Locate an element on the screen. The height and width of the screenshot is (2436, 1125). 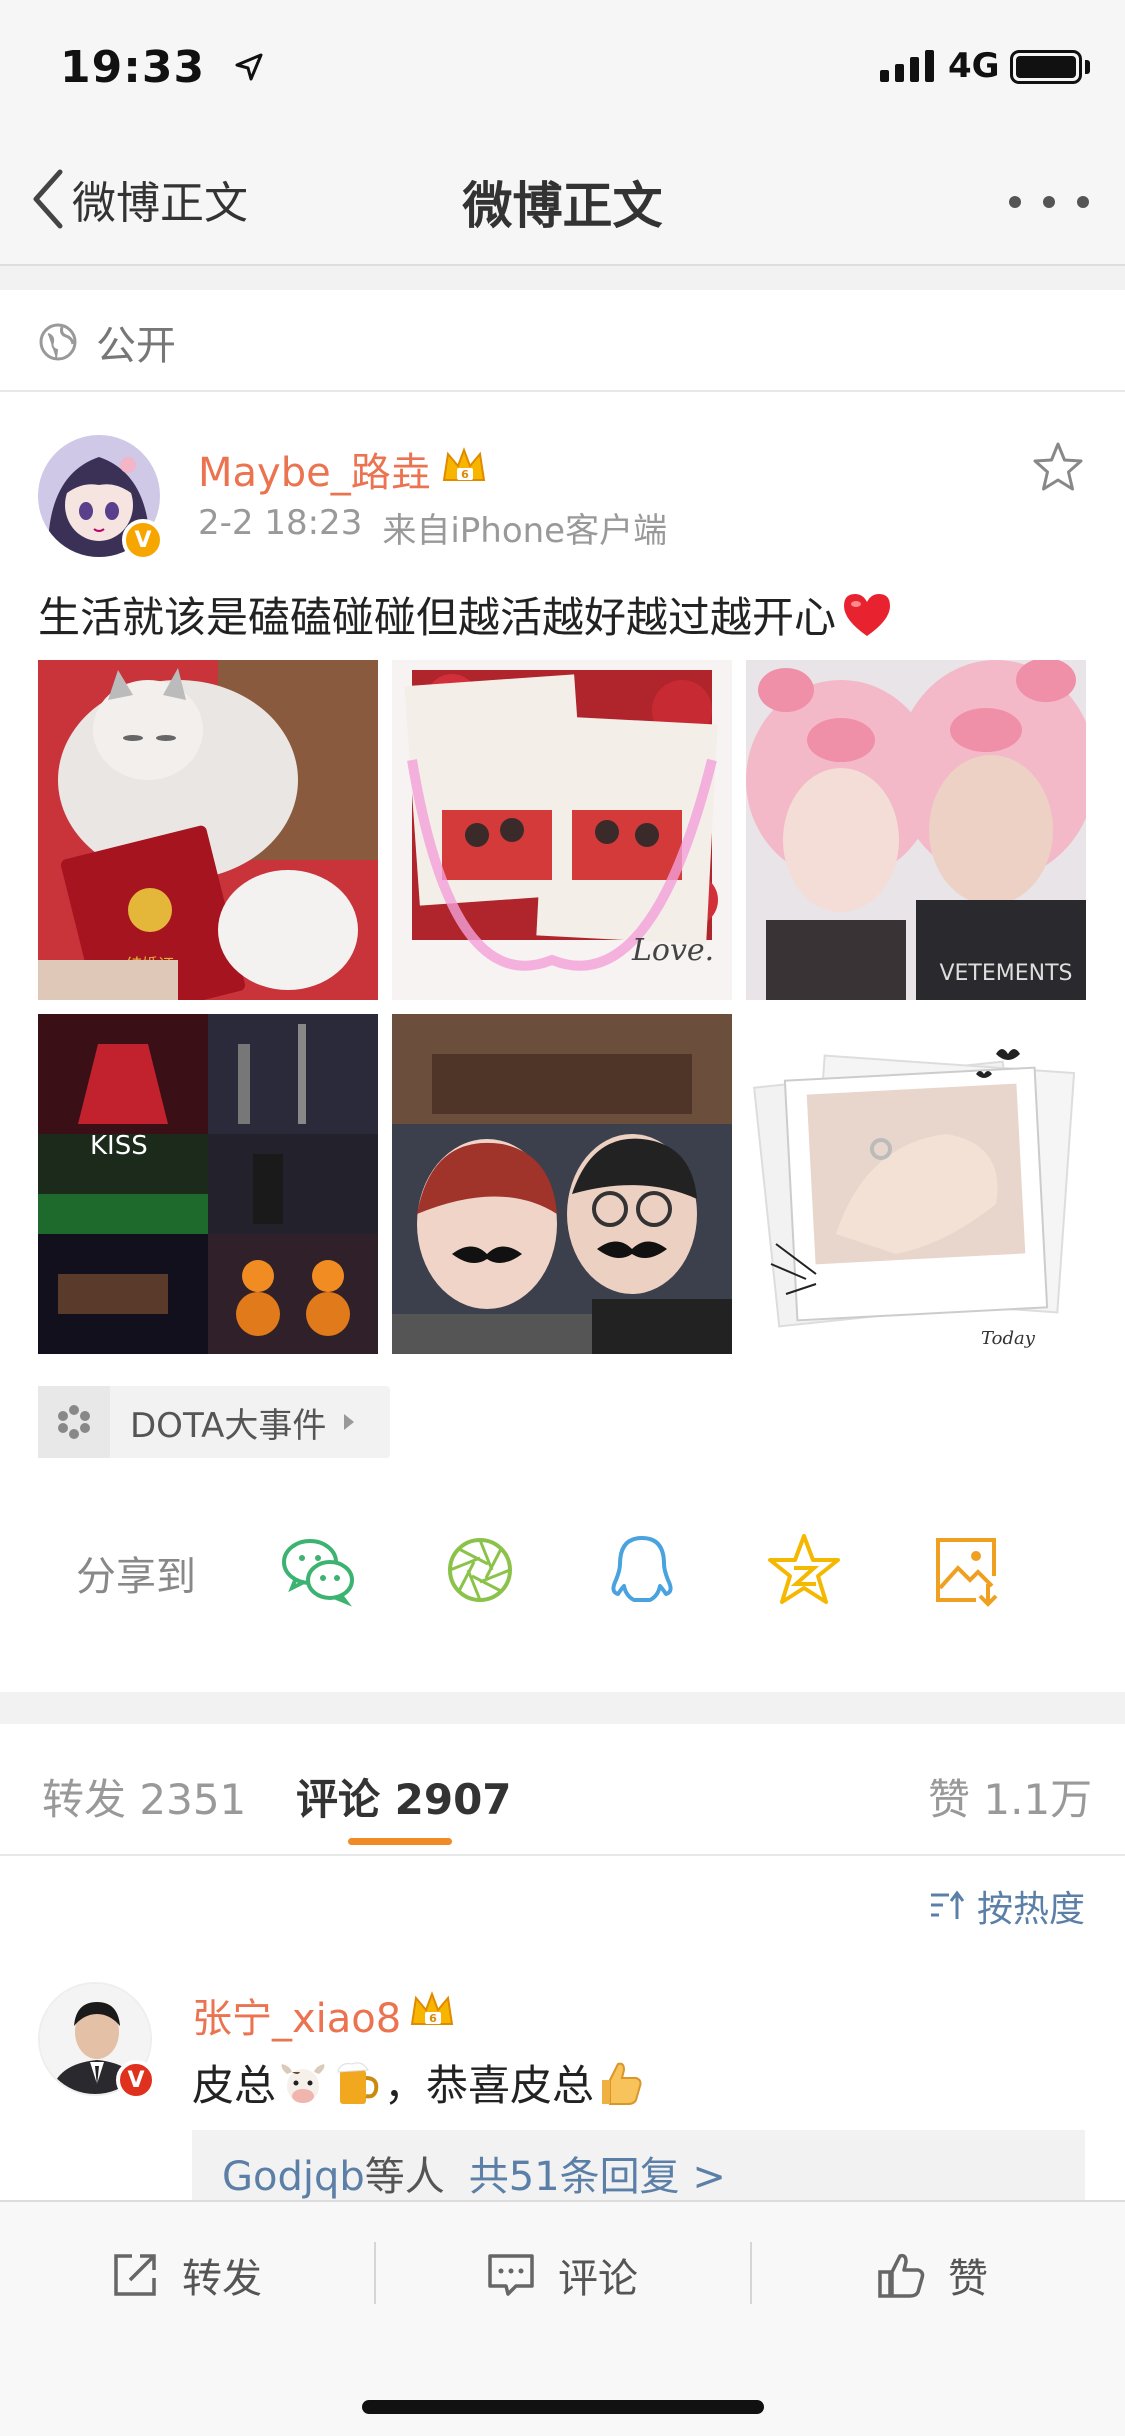
favorite-star-icon is located at coordinates (1058, 468).